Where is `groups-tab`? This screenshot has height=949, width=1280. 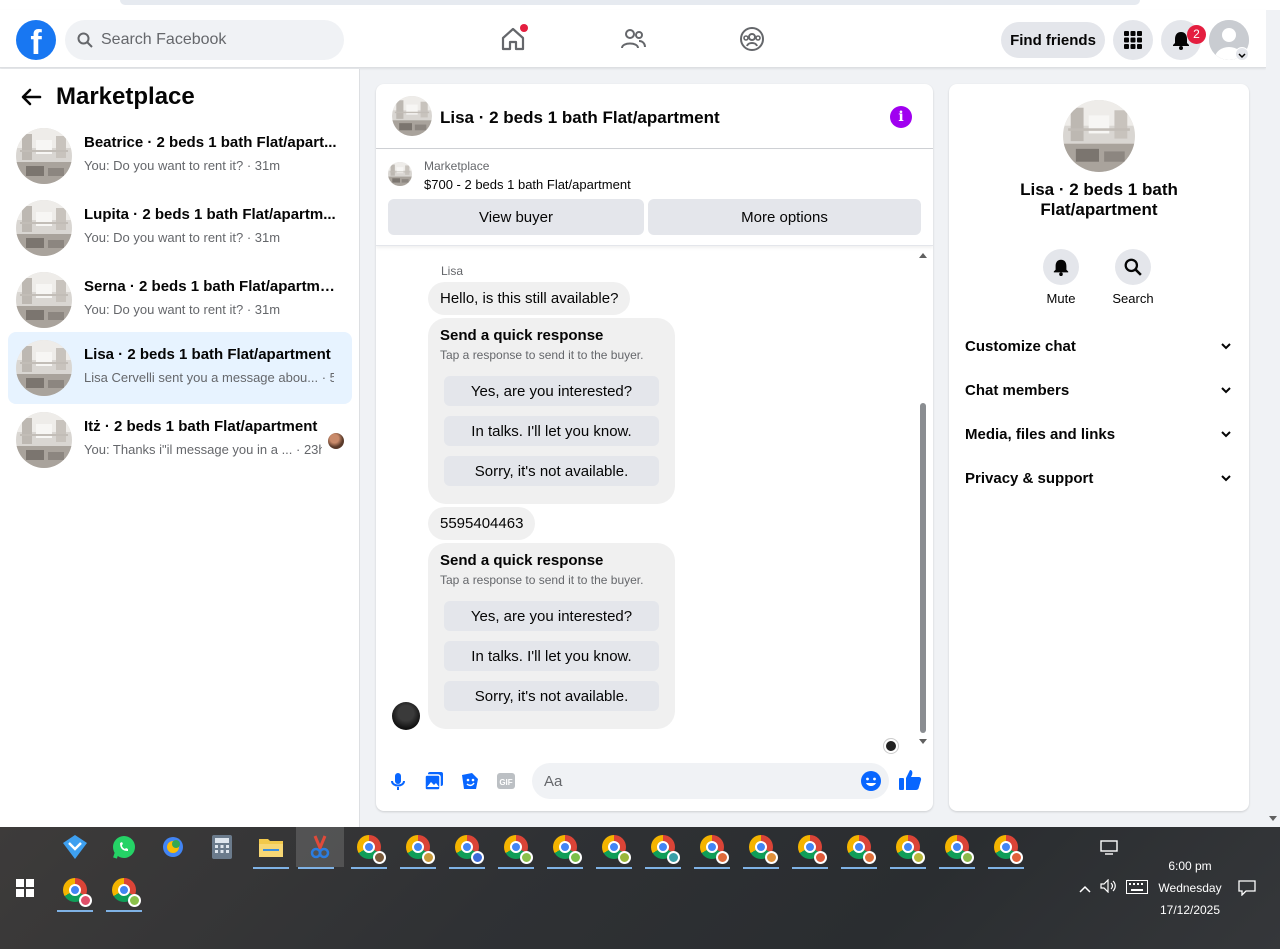 groups-tab is located at coordinates (752, 39).